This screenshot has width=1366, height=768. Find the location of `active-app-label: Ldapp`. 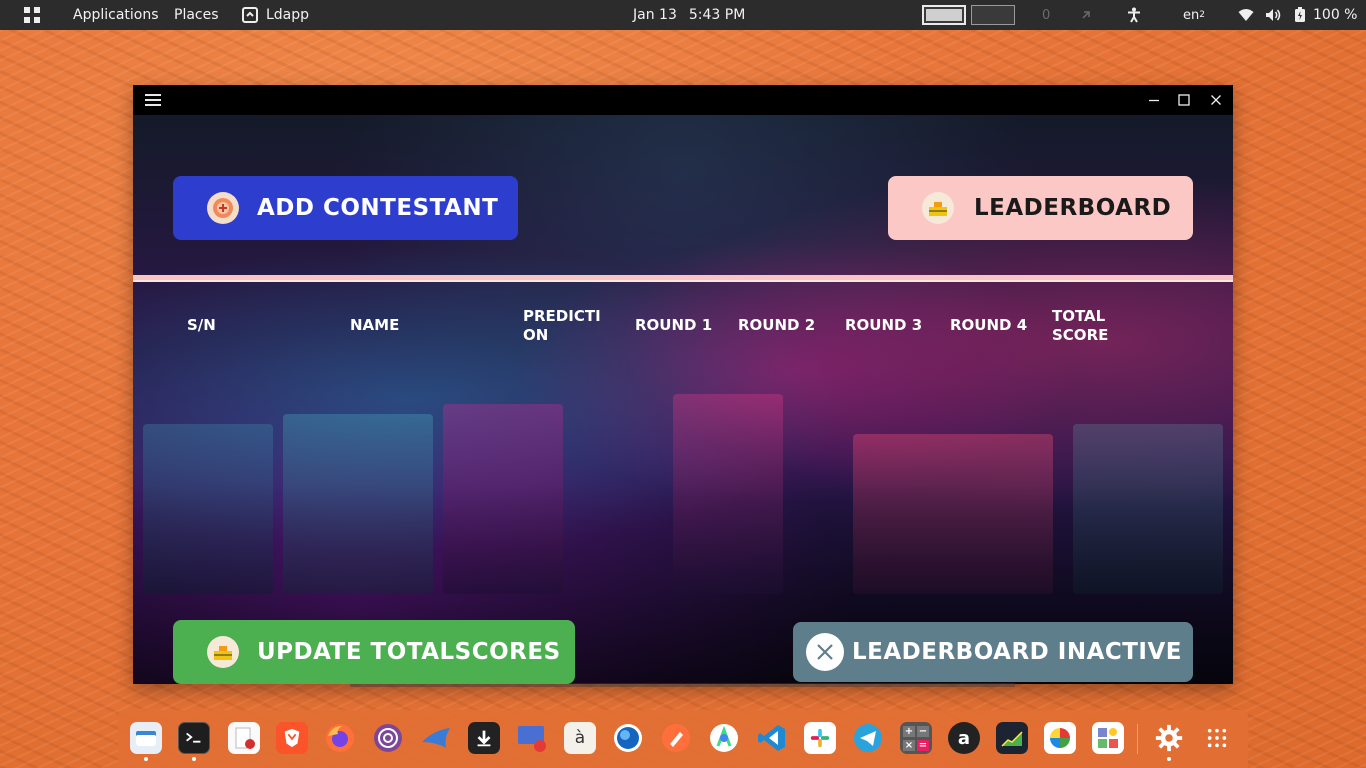

active-app-label: Ldapp is located at coordinates (288, 15).